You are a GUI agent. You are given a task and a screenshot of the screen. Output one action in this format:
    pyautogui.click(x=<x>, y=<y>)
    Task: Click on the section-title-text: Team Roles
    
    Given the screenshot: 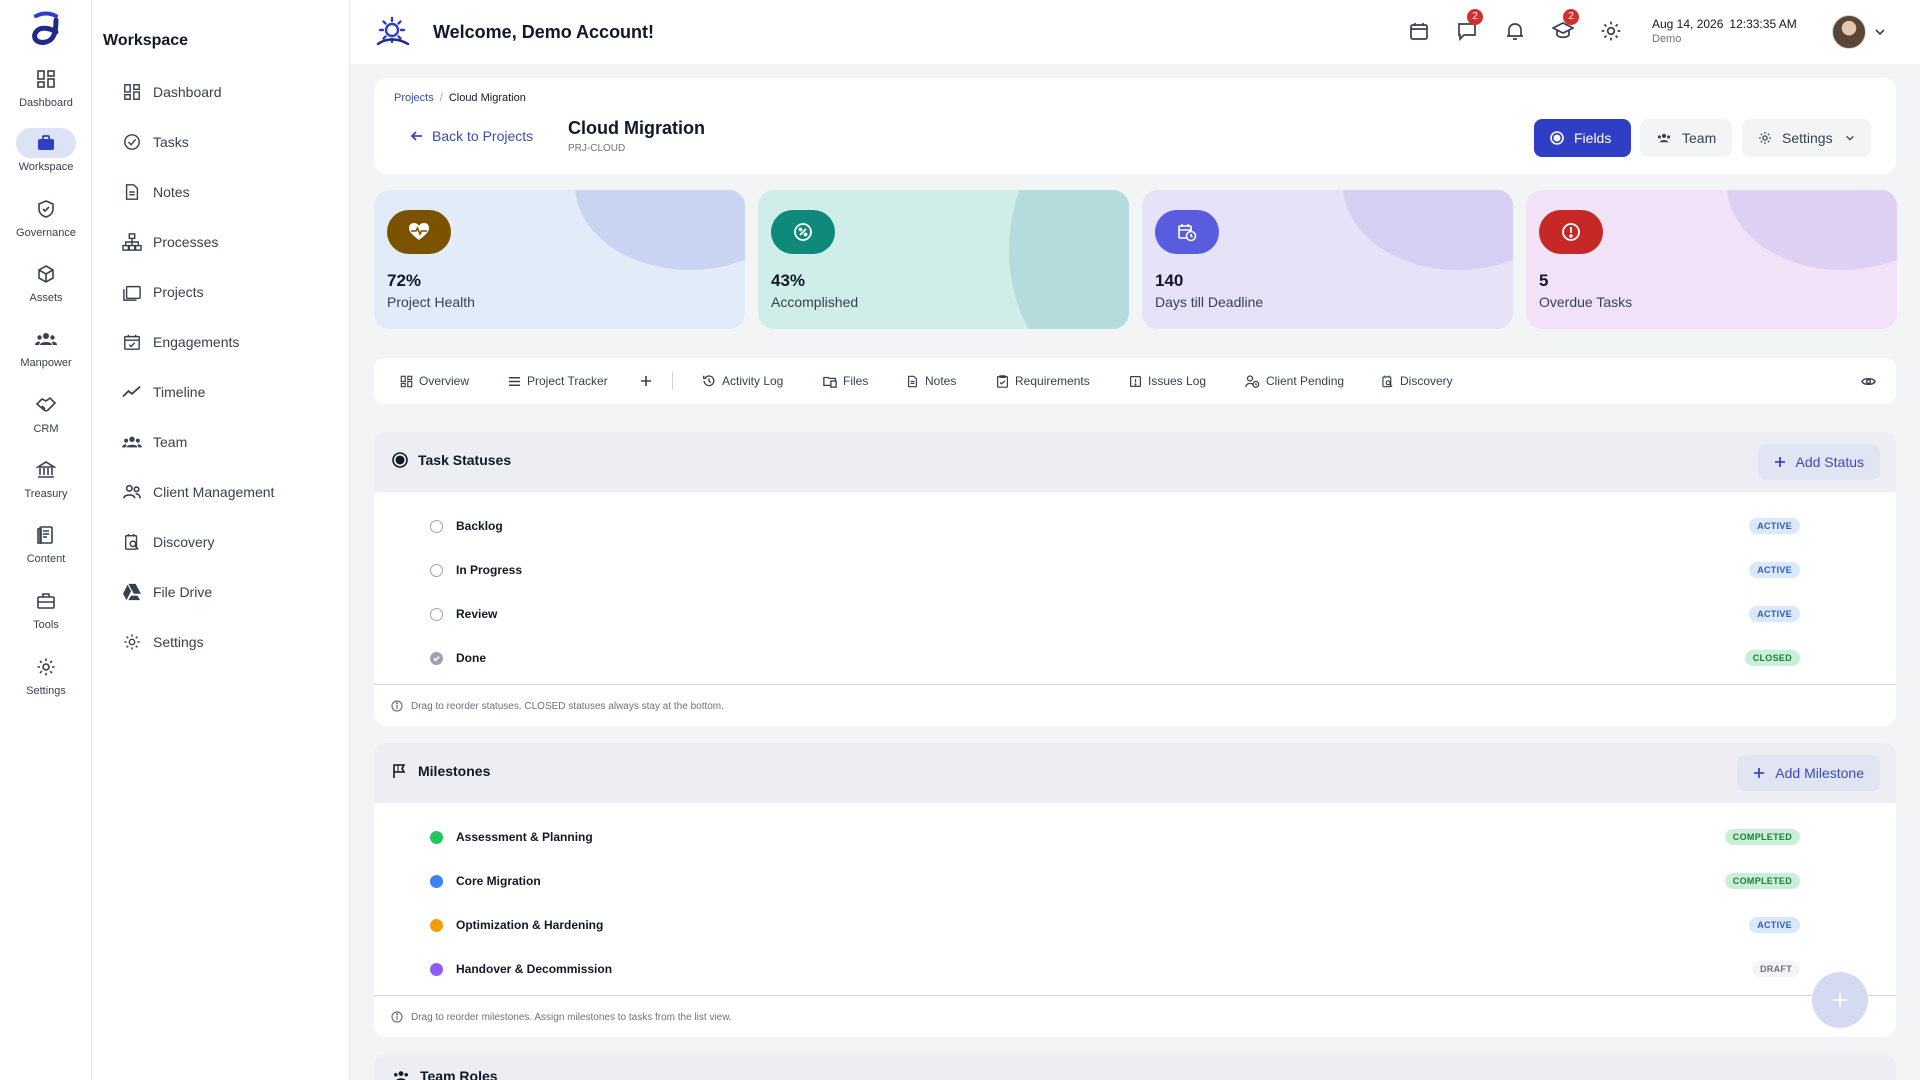 What is the action you would take?
    pyautogui.click(x=459, y=1074)
    